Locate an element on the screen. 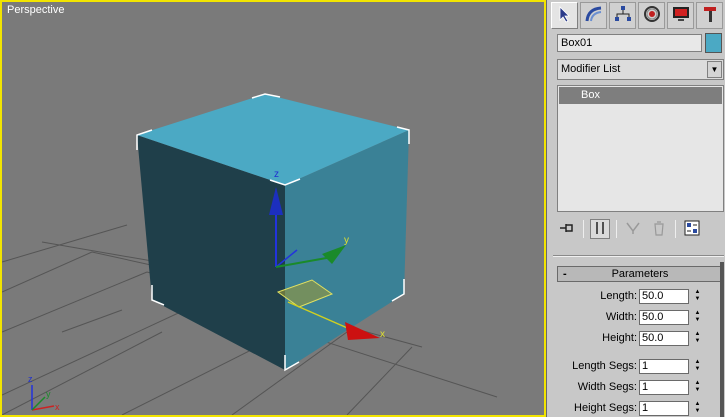 Image resolution: width=725 pixels, height=417 pixels. hierarchy-tab is located at coordinates (622, 15).